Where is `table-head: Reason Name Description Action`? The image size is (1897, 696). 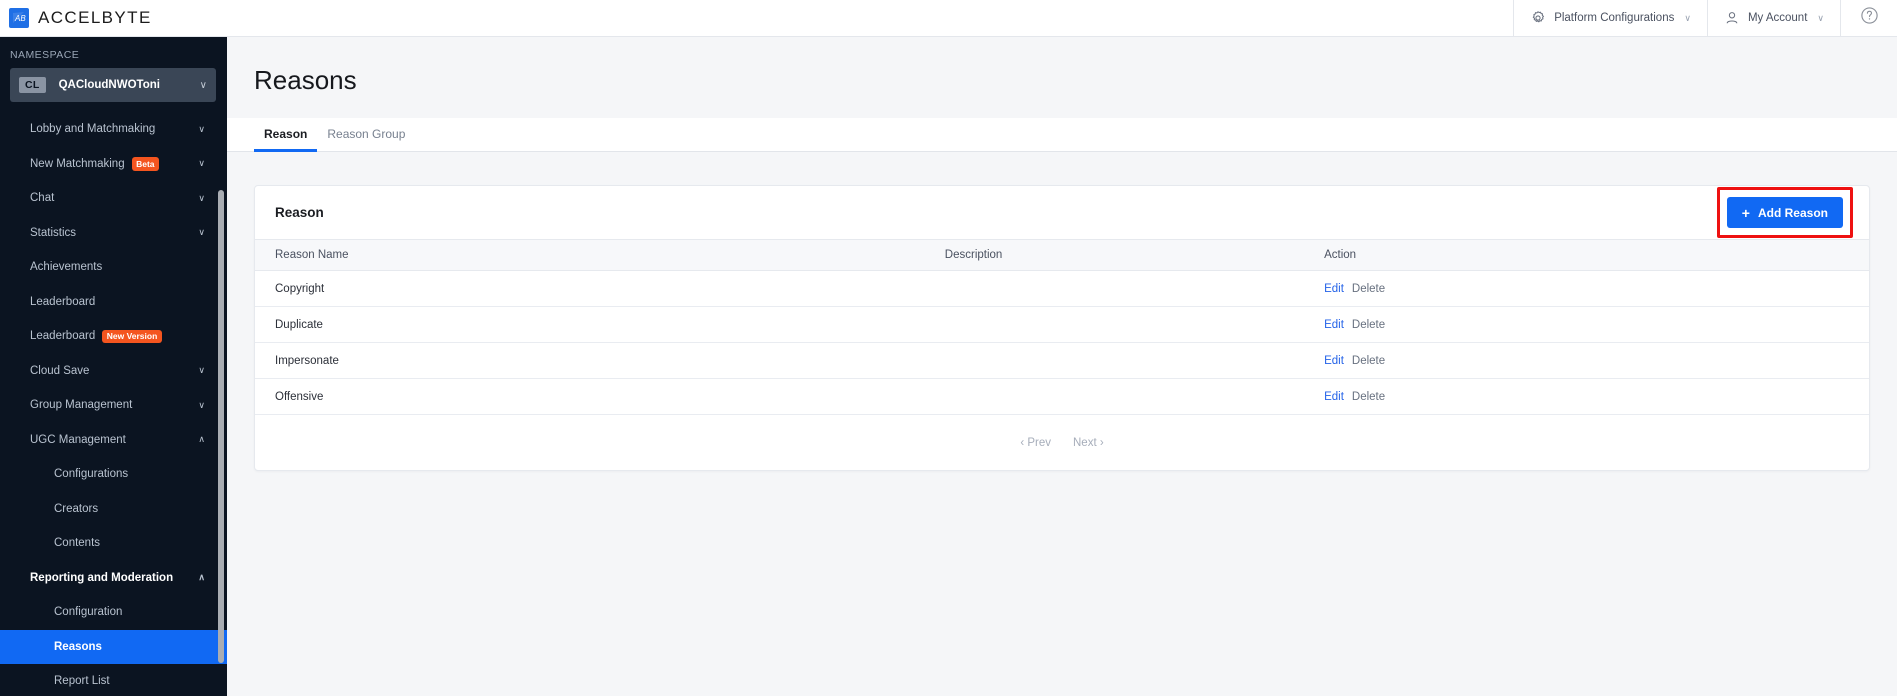 table-head: Reason Name Description Action is located at coordinates (1062, 255).